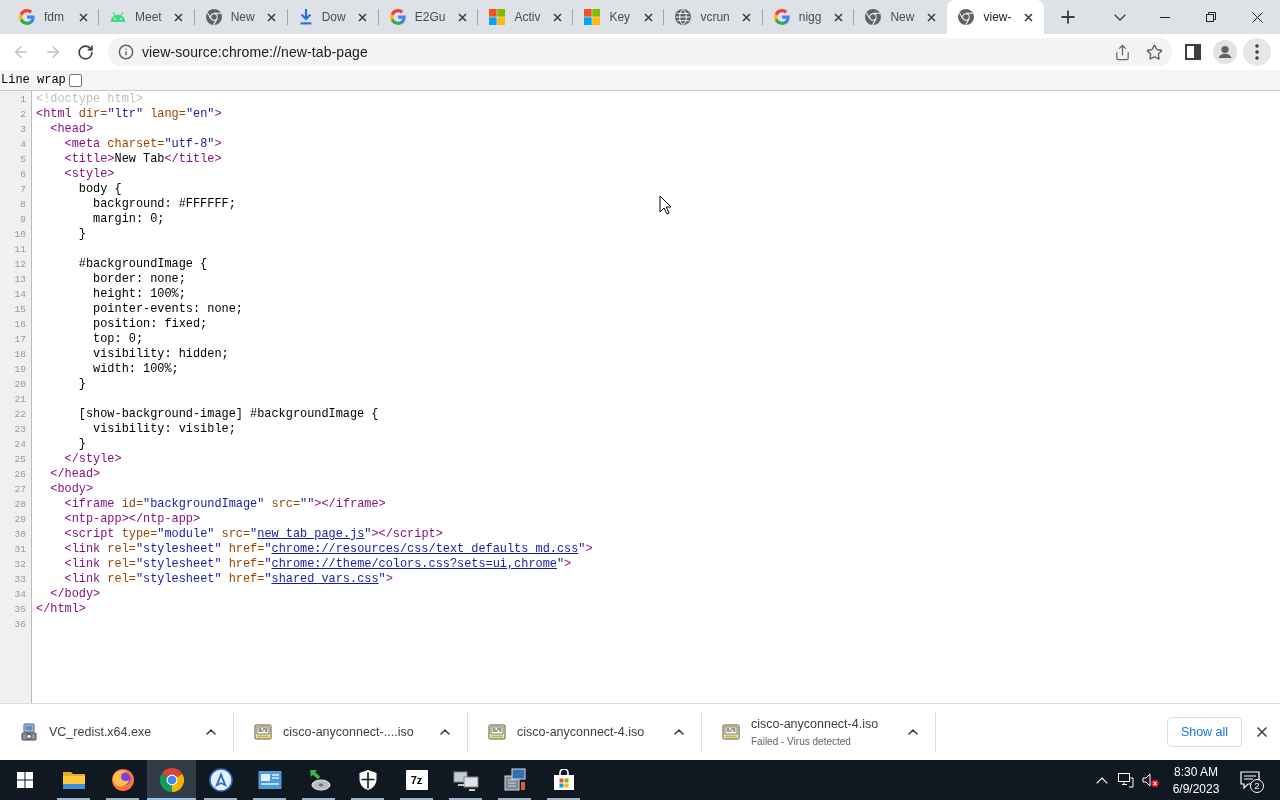 The image size is (1280, 800). Describe the element at coordinates (23, 220) in the screenshot. I see `line-number: 9` at that location.